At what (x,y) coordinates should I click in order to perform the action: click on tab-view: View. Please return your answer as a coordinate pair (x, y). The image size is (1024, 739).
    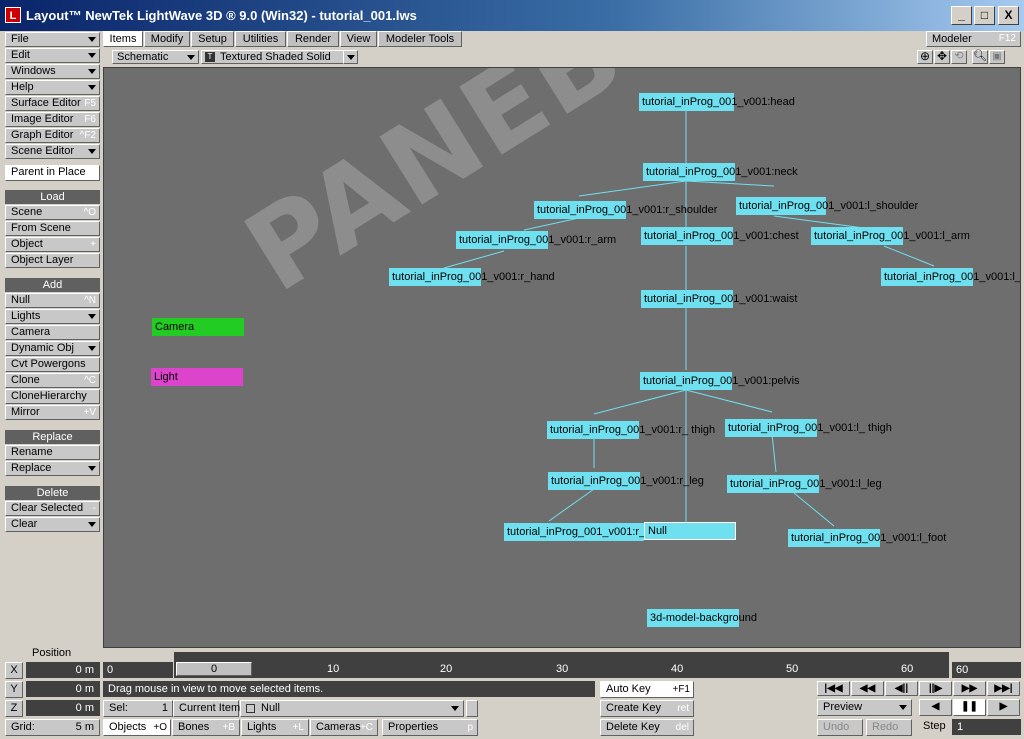
    Looking at the image, I should click on (358, 39).